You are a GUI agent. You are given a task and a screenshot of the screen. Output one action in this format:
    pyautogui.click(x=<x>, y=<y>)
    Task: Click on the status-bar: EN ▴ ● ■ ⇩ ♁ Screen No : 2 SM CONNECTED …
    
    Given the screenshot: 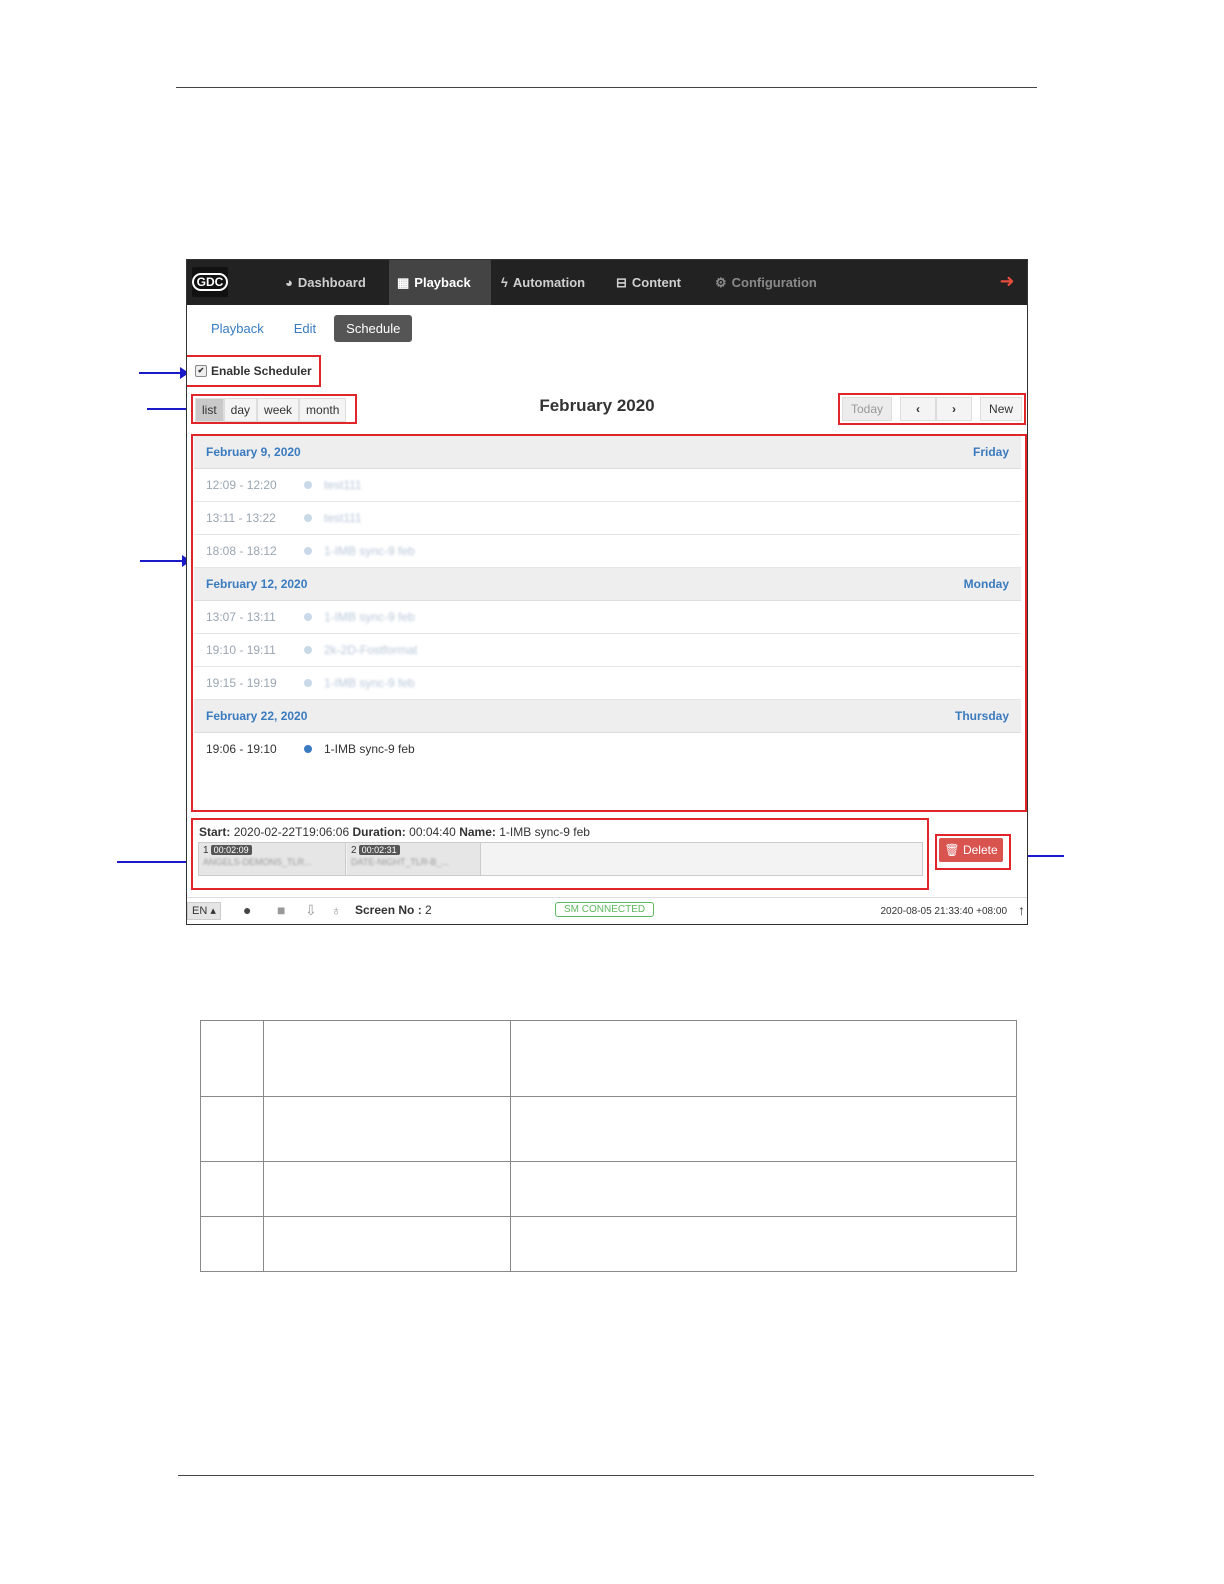 What is the action you would take?
    pyautogui.click(x=607, y=910)
    